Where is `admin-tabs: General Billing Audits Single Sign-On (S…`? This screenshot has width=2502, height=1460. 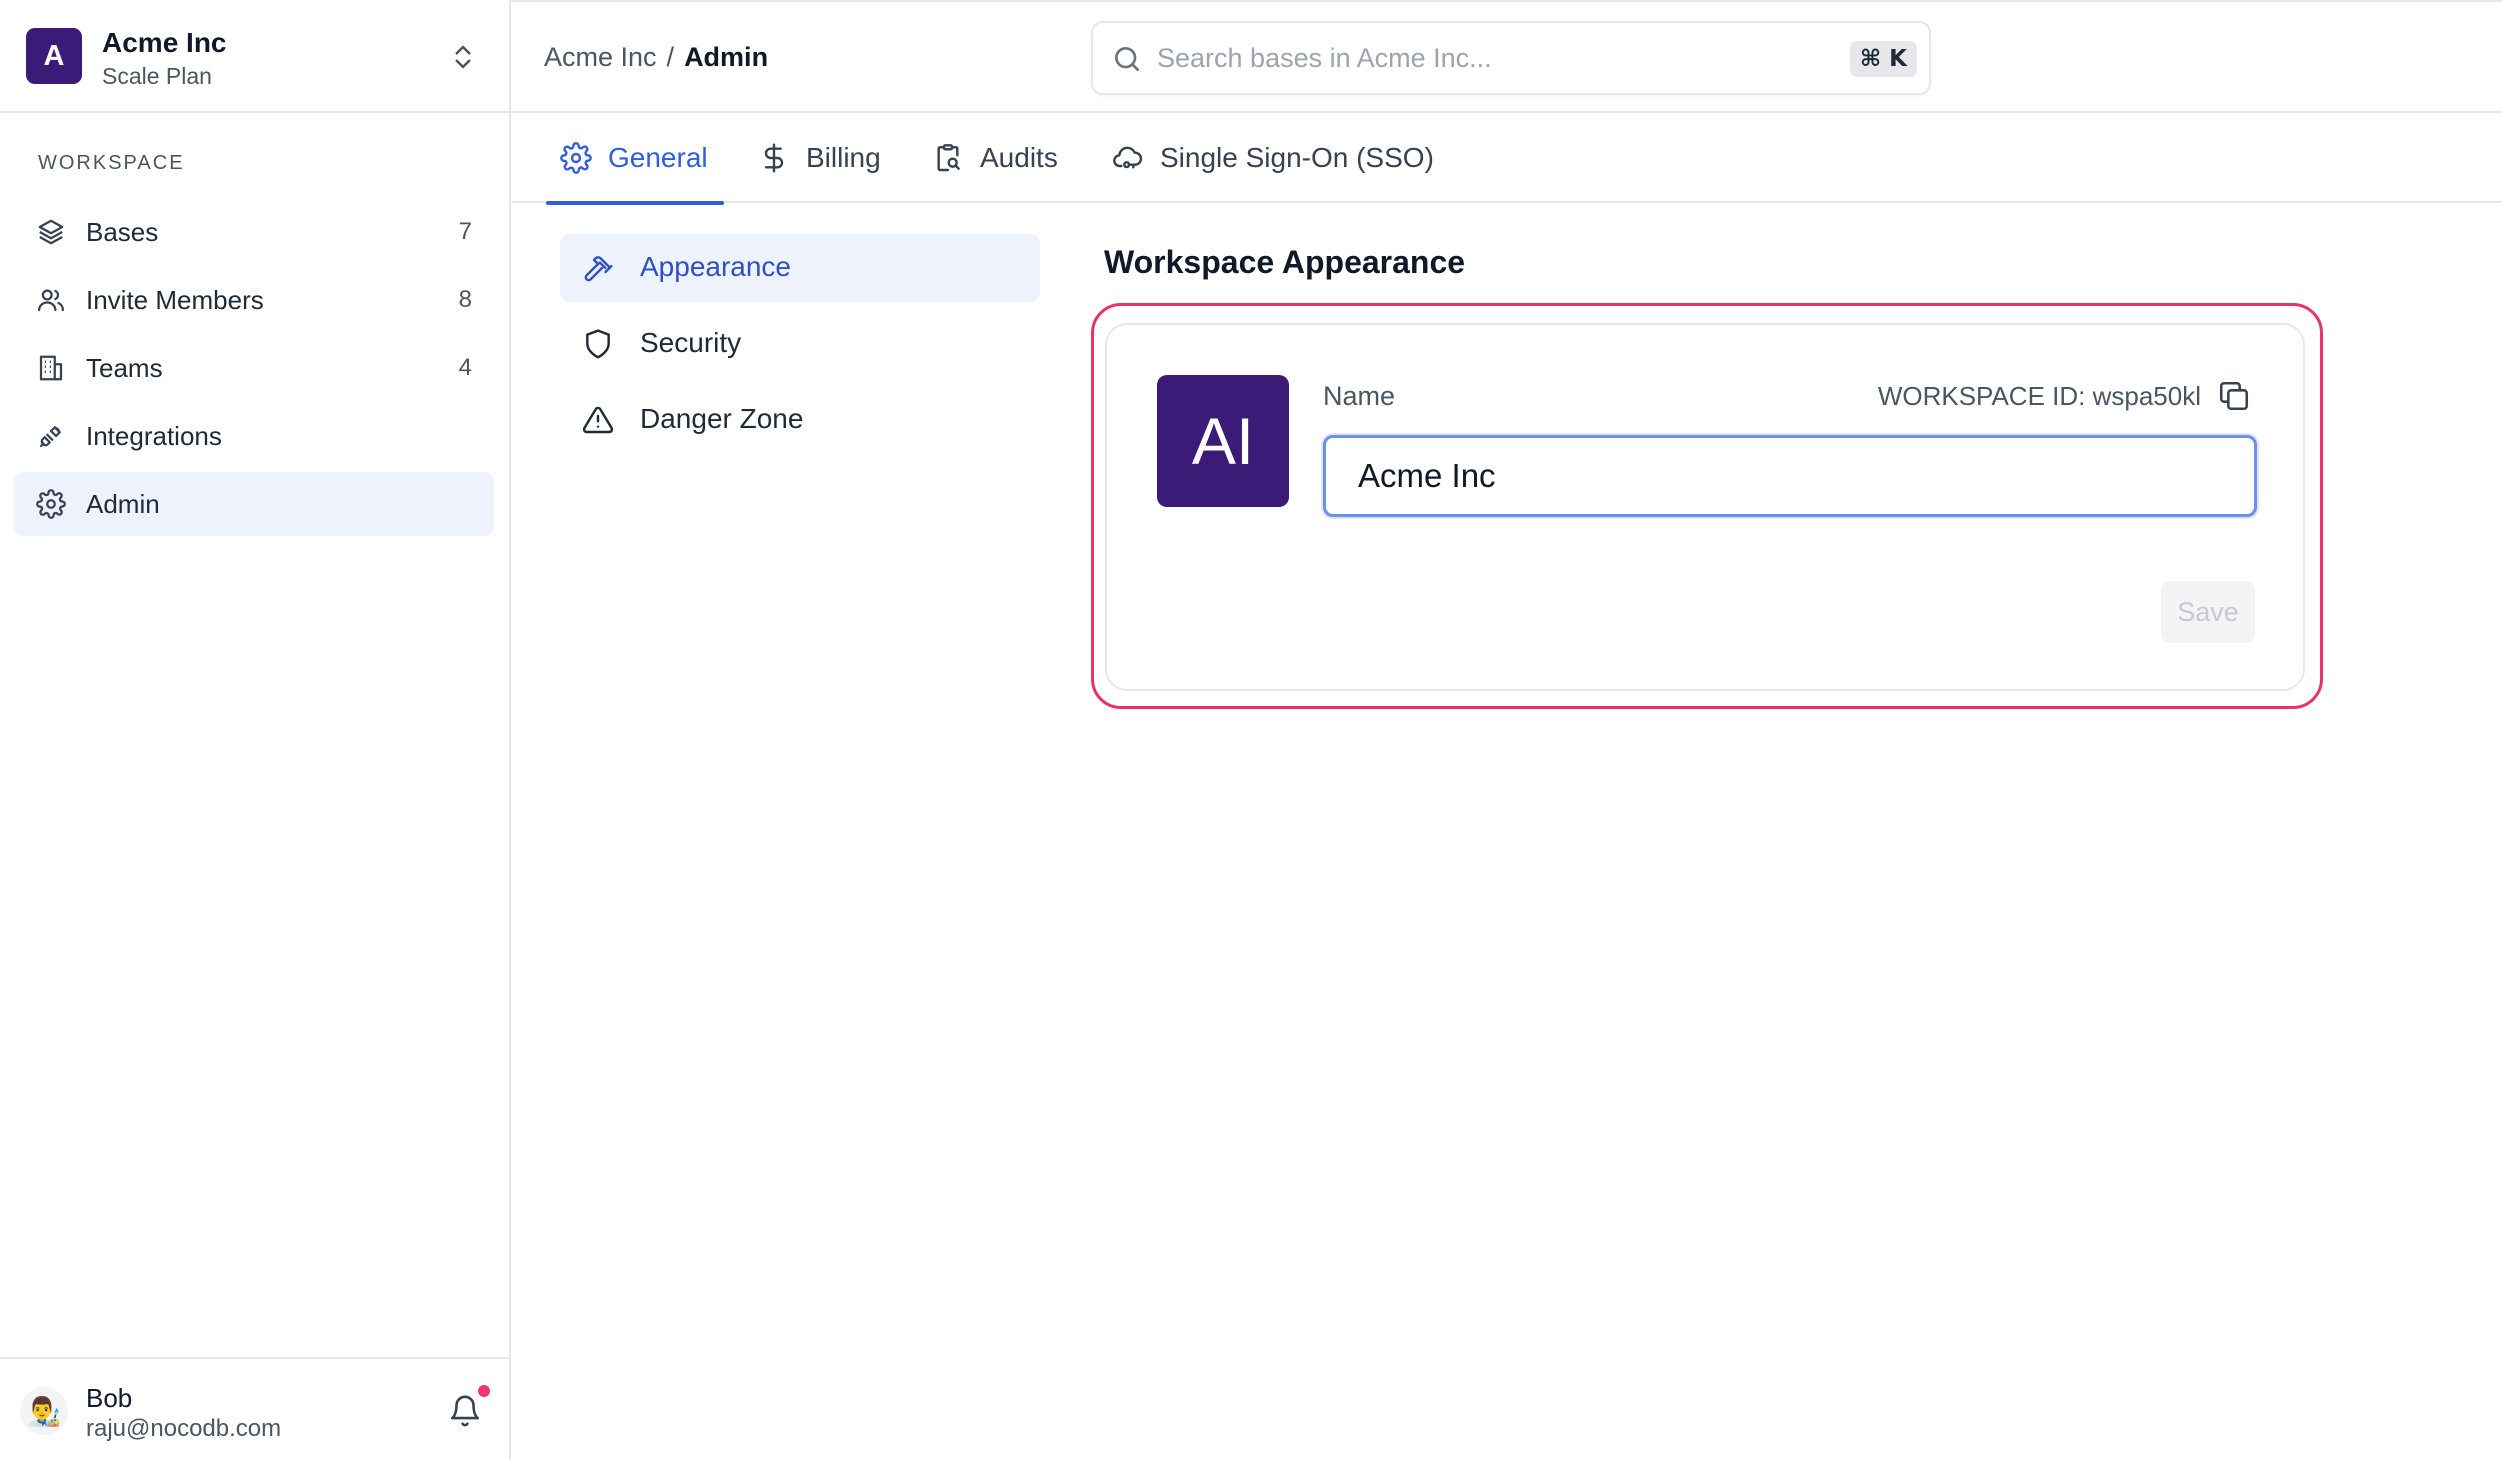
admin-tabs: General Billing Audits Single Sign-On (S… is located at coordinates (1506, 159).